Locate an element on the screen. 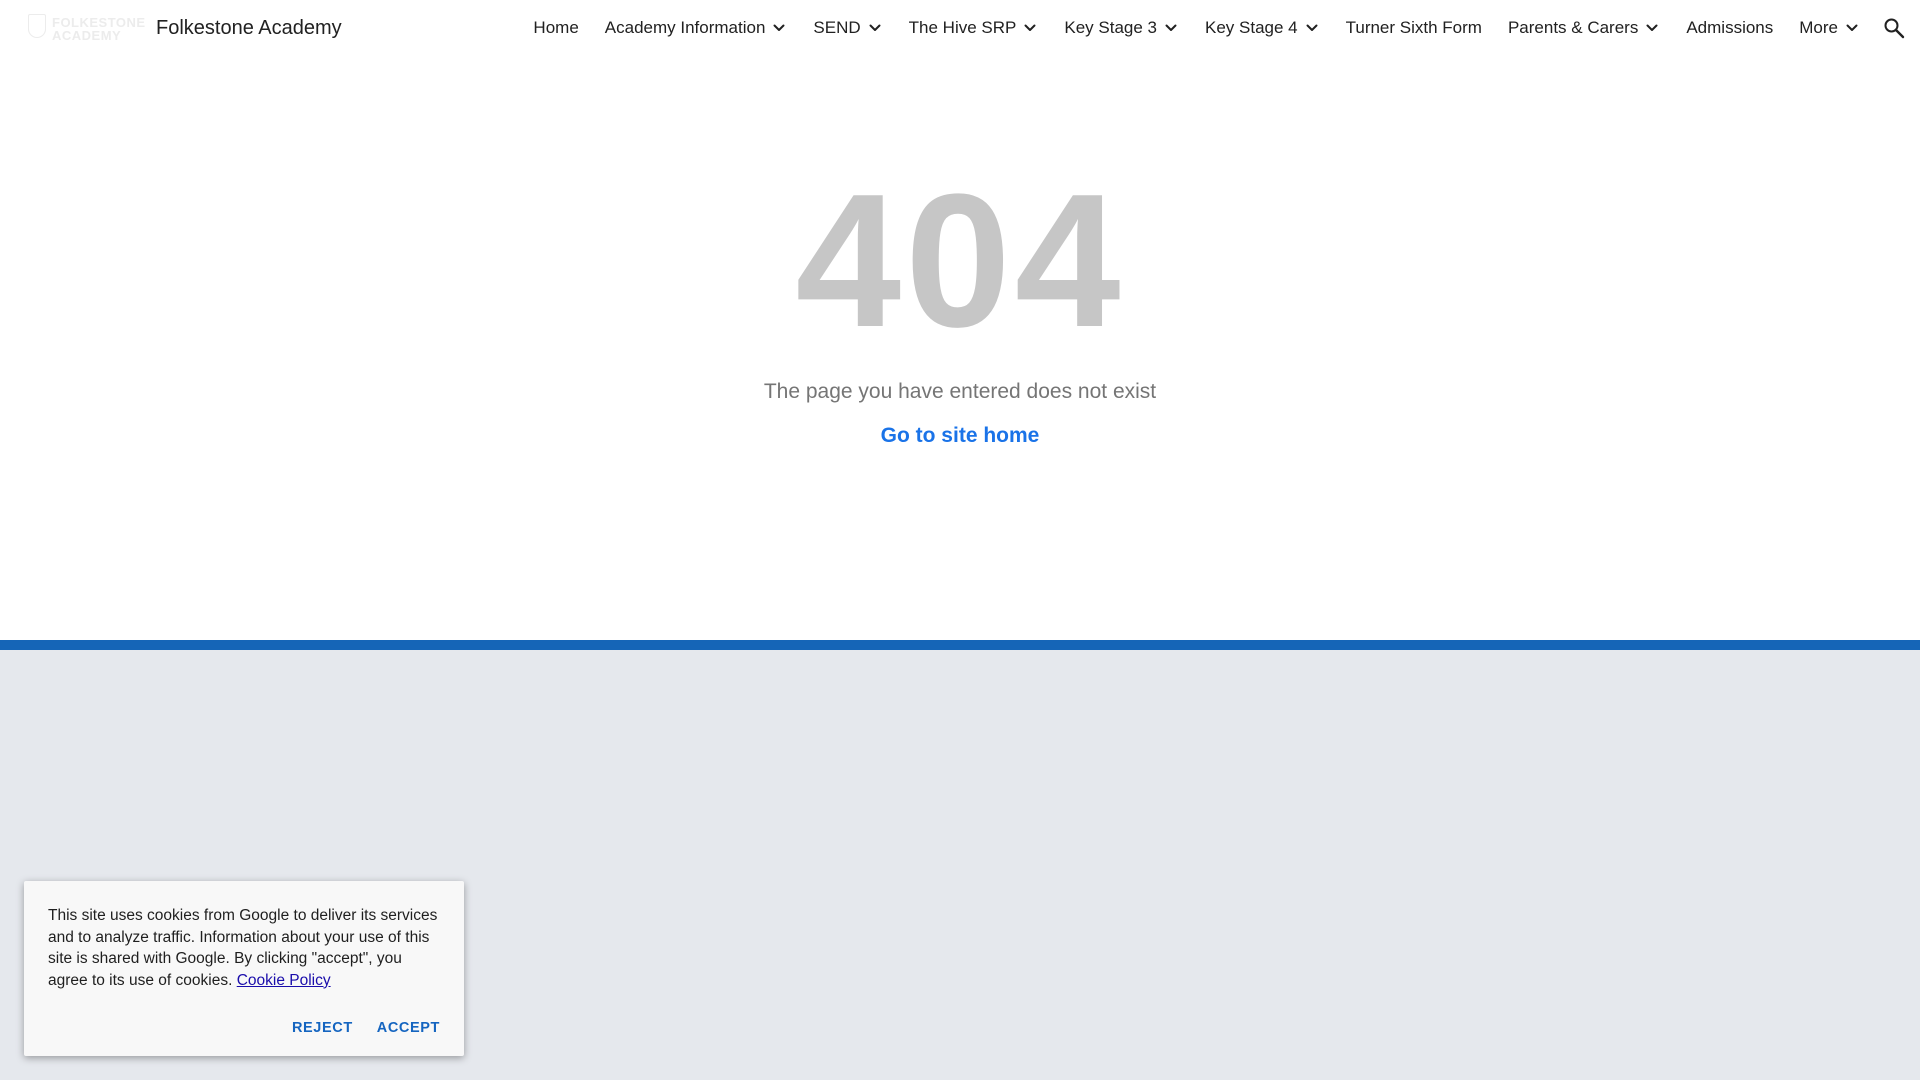 The image size is (1920, 1080). nav-item-parents-carers: Parents & Carers is located at coordinates (1584, 28).